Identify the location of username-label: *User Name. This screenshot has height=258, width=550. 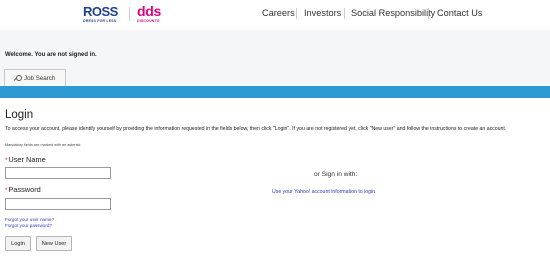
(25, 159).